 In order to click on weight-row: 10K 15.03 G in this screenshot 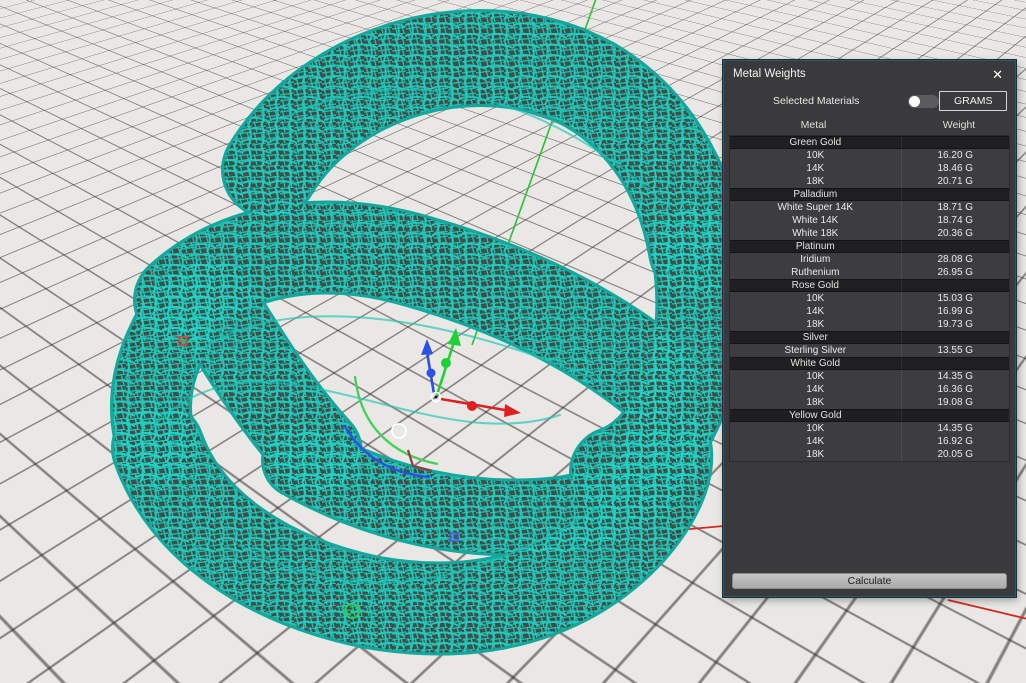, I will do `click(869, 298)`.